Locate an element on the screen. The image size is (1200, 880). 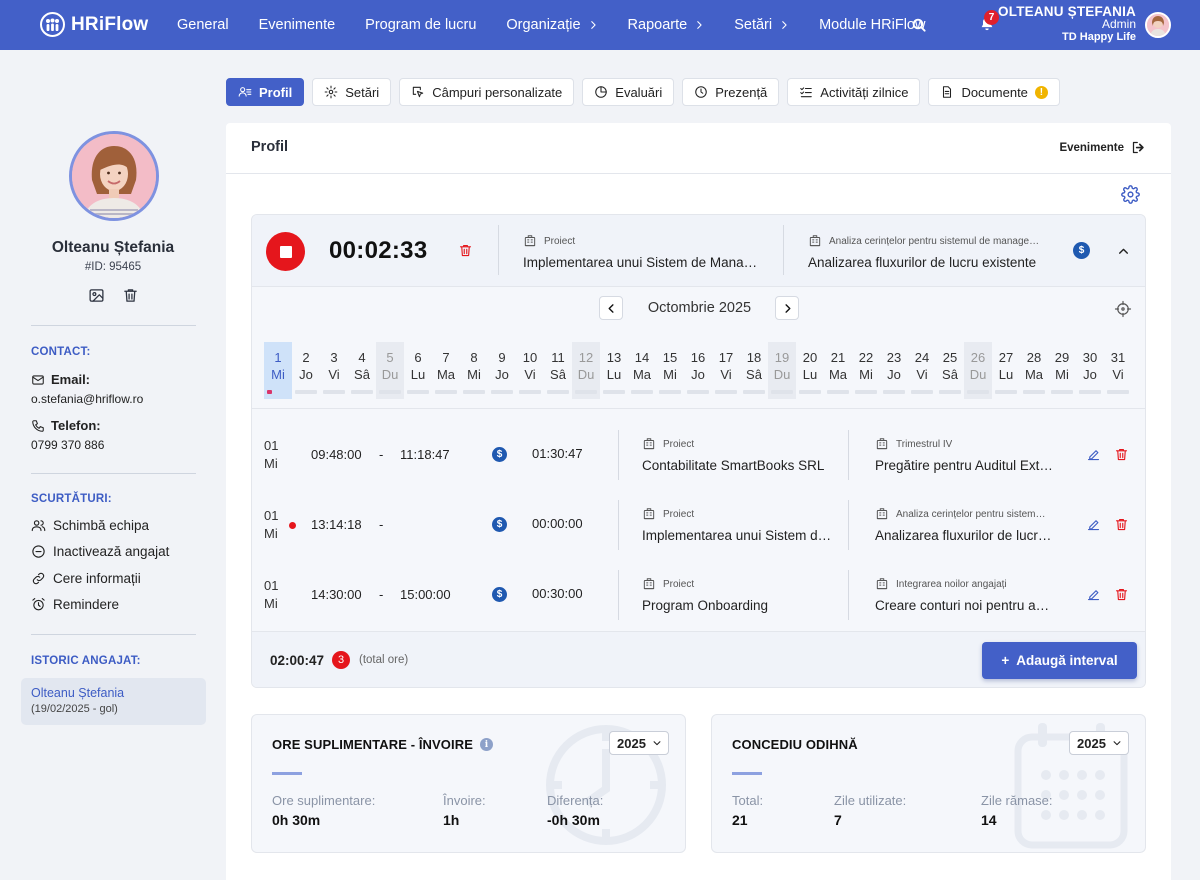
shortcut-change-team: Schimbă echipa is located at coordinates (90, 525).